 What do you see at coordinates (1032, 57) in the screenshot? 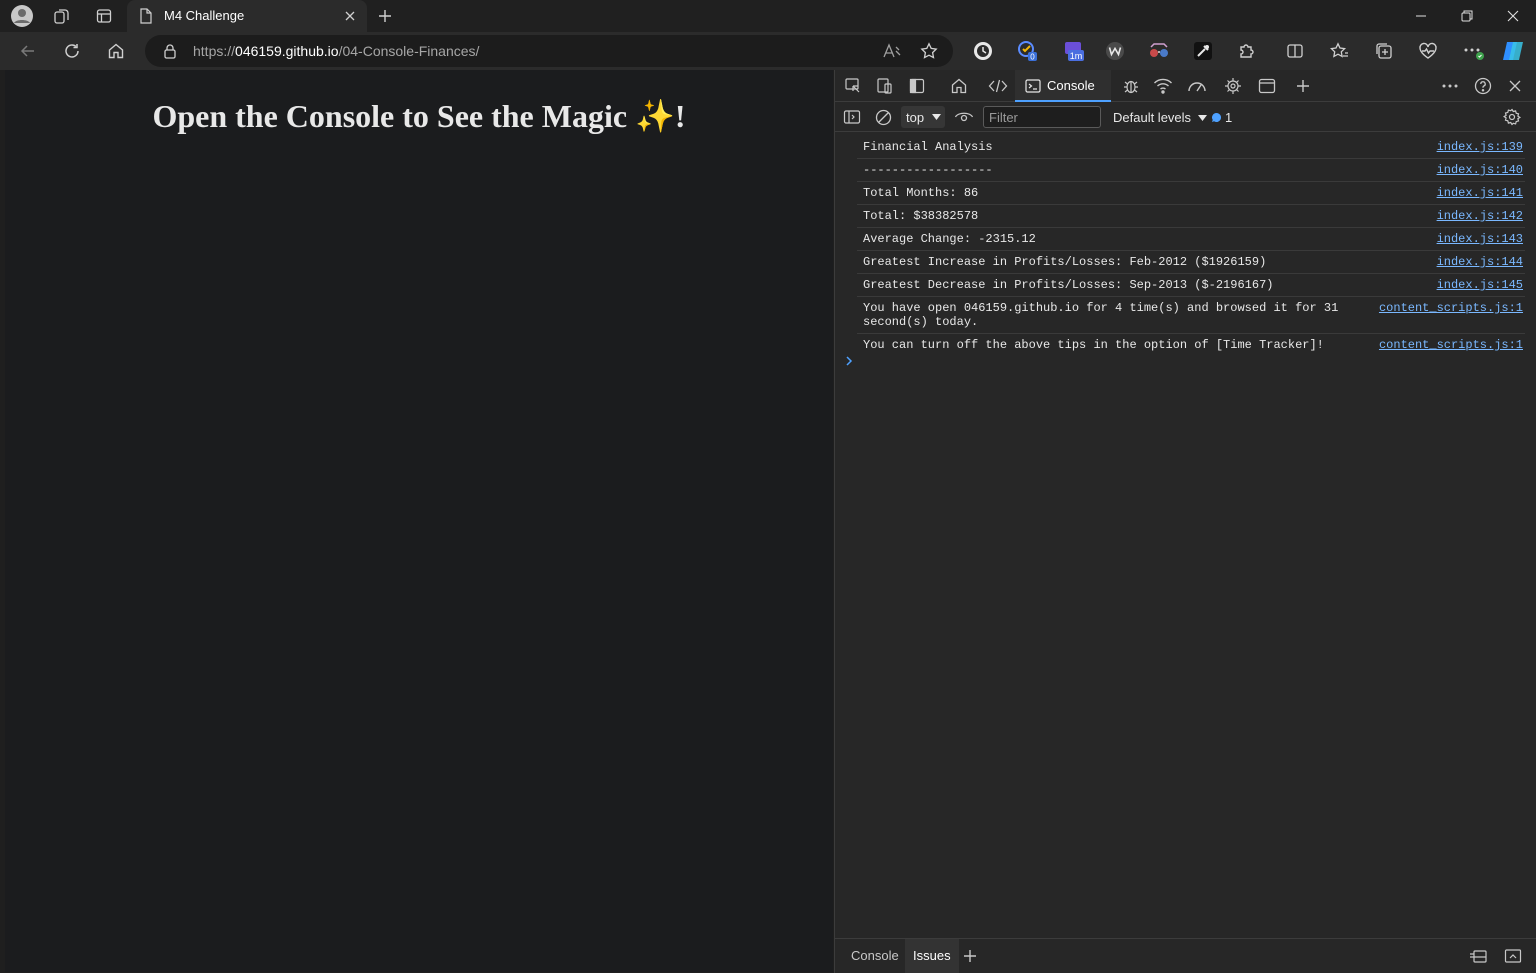
I see `svg-text: 0` at bounding box center [1032, 57].